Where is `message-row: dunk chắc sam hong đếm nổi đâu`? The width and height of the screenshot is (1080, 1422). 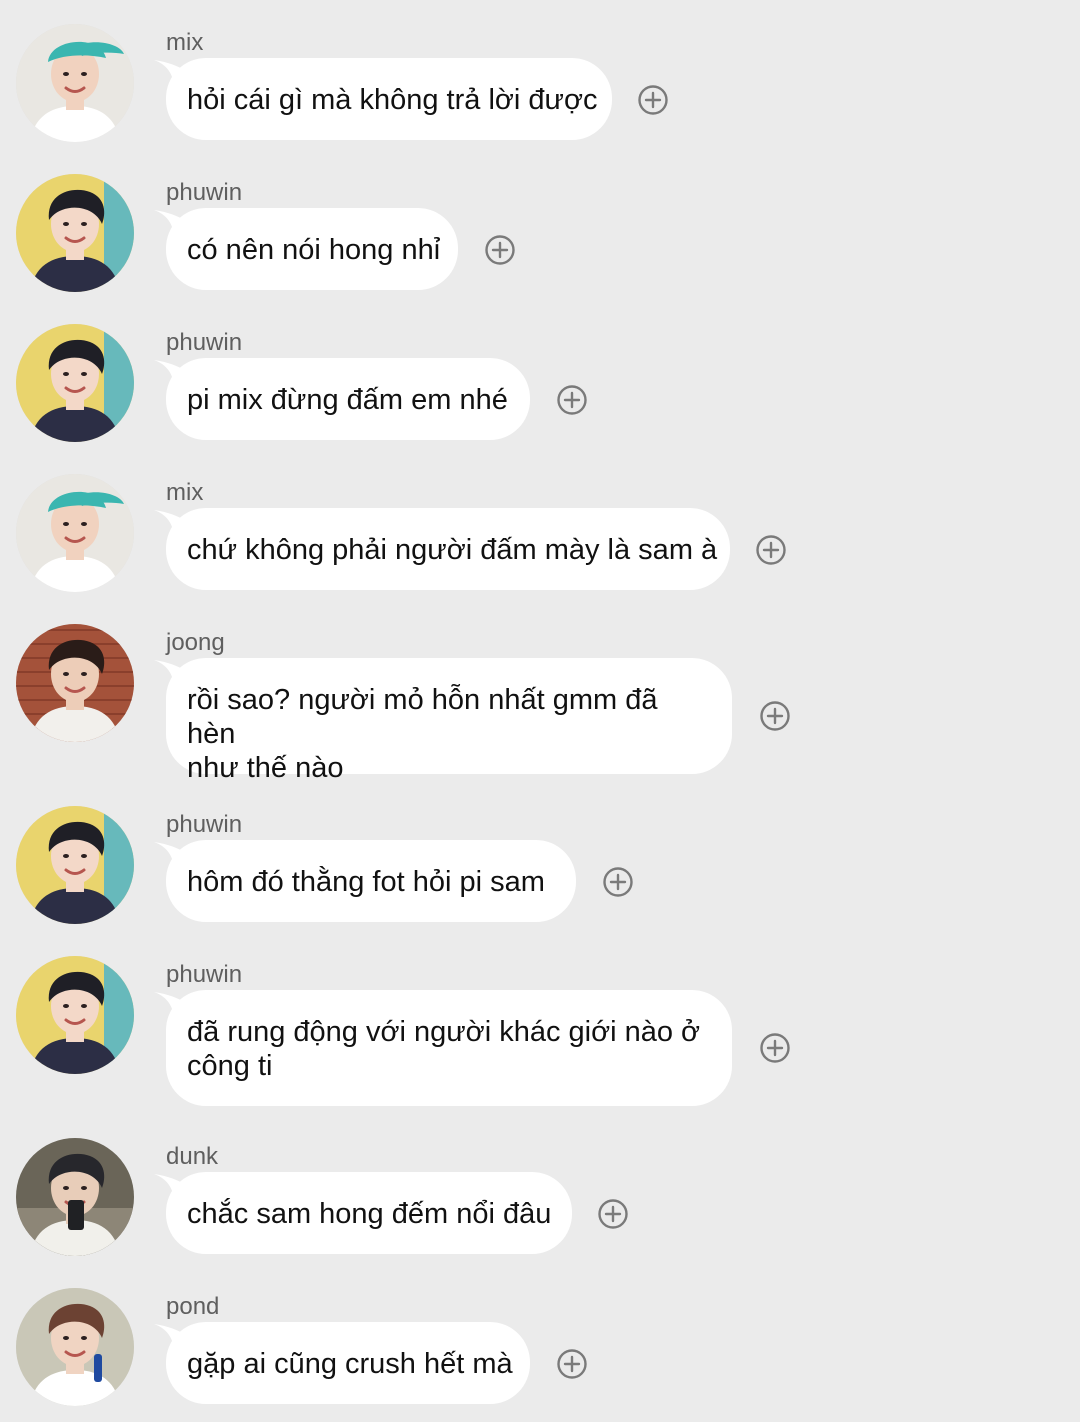
message-row: dunk chắc sam hong đếm nổi đâu is located at coordinates (540, 1208).